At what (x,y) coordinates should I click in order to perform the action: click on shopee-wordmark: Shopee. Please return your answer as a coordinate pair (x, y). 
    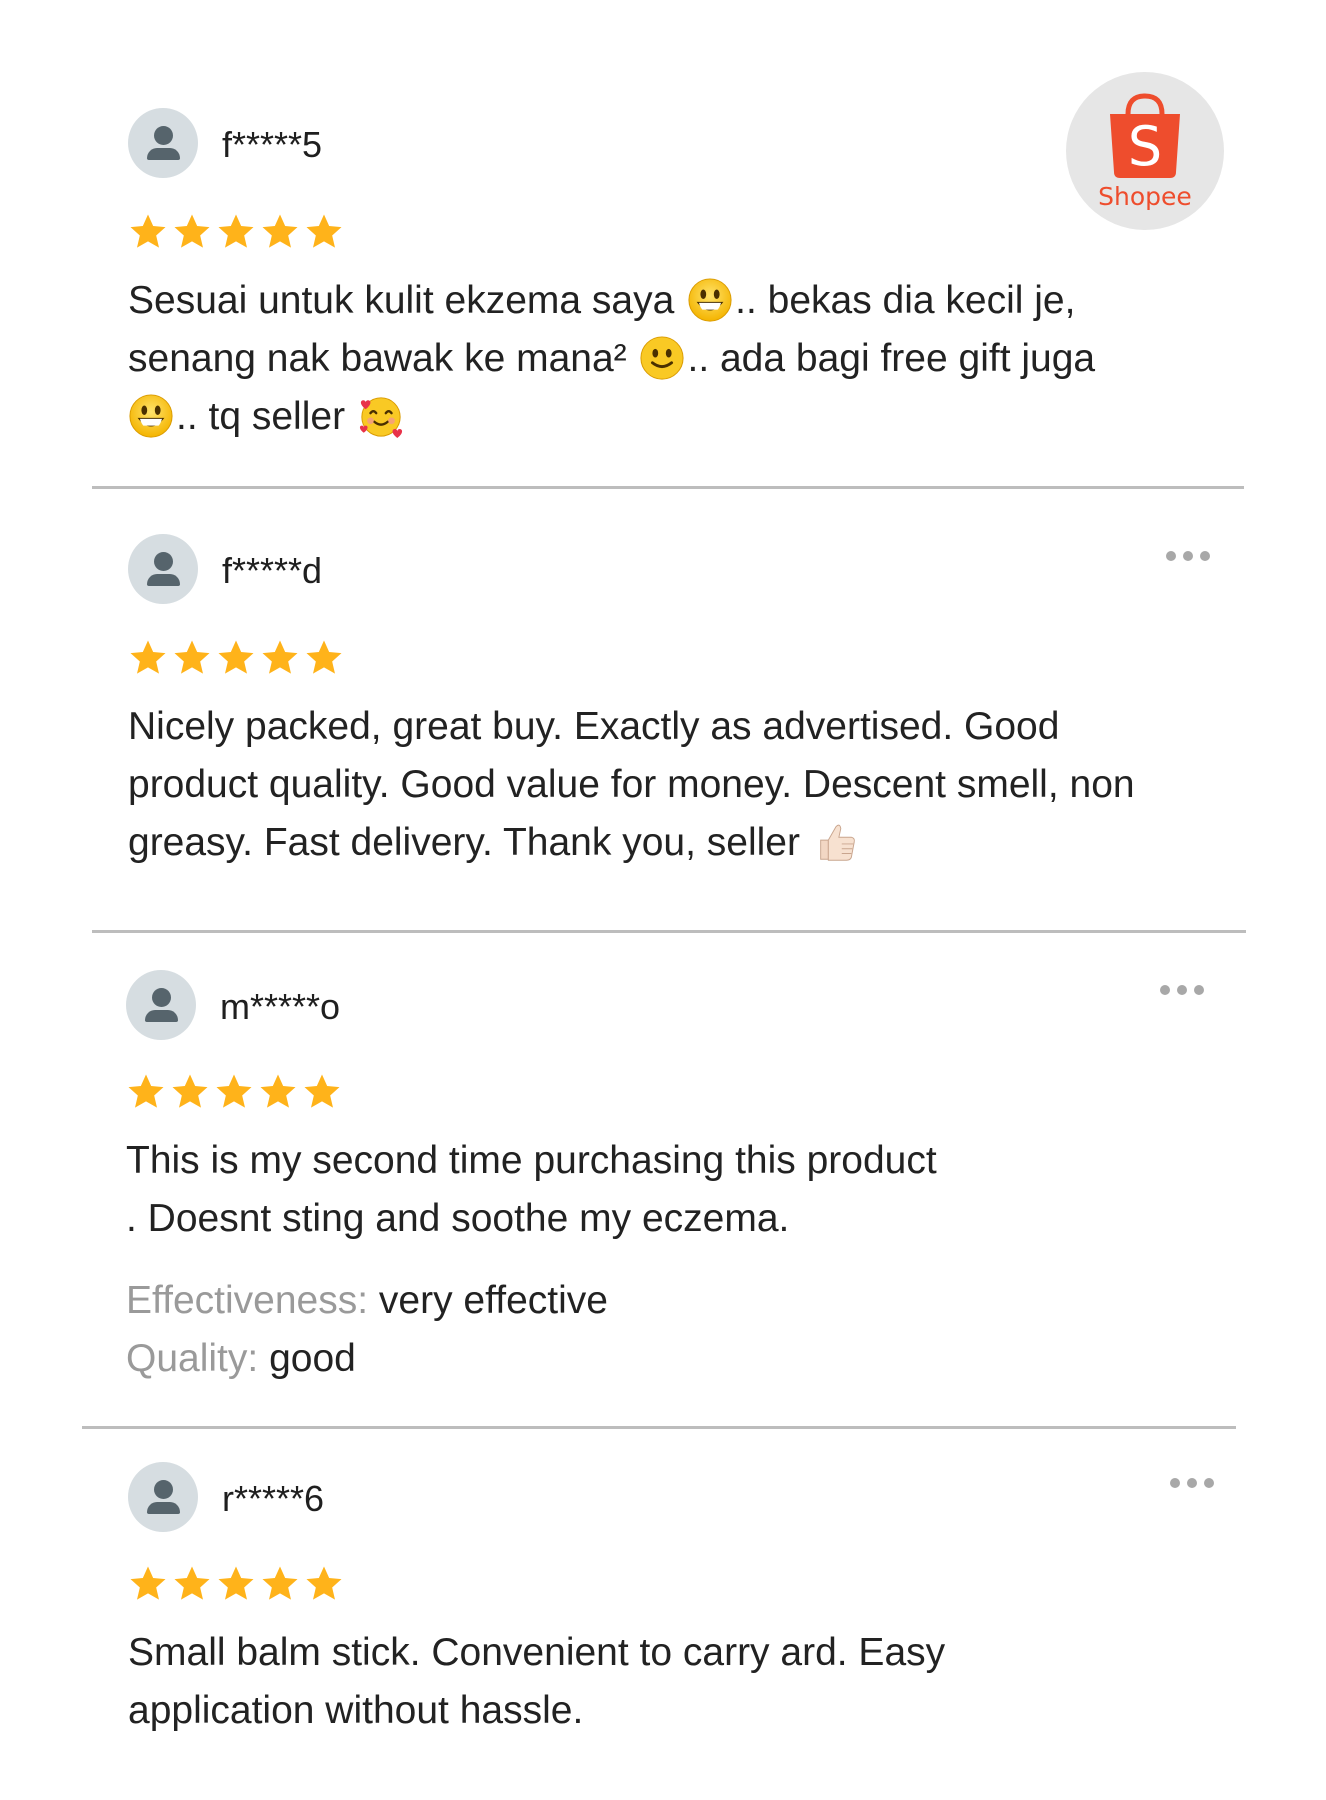
    Looking at the image, I should click on (1145, 196).